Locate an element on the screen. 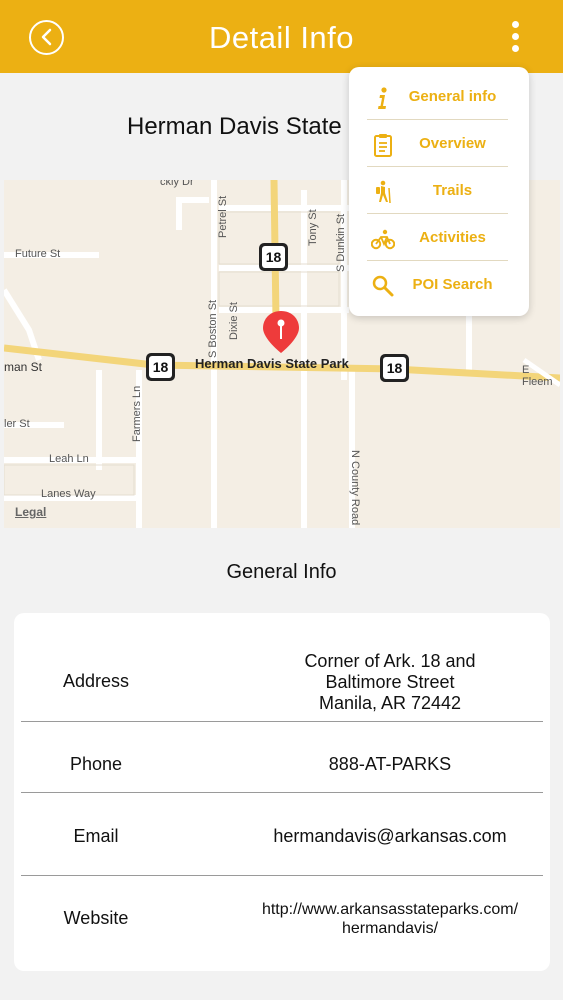 This screenshot has width=563, height=1000. clipboard-icon is located at coordinates (383, 145).